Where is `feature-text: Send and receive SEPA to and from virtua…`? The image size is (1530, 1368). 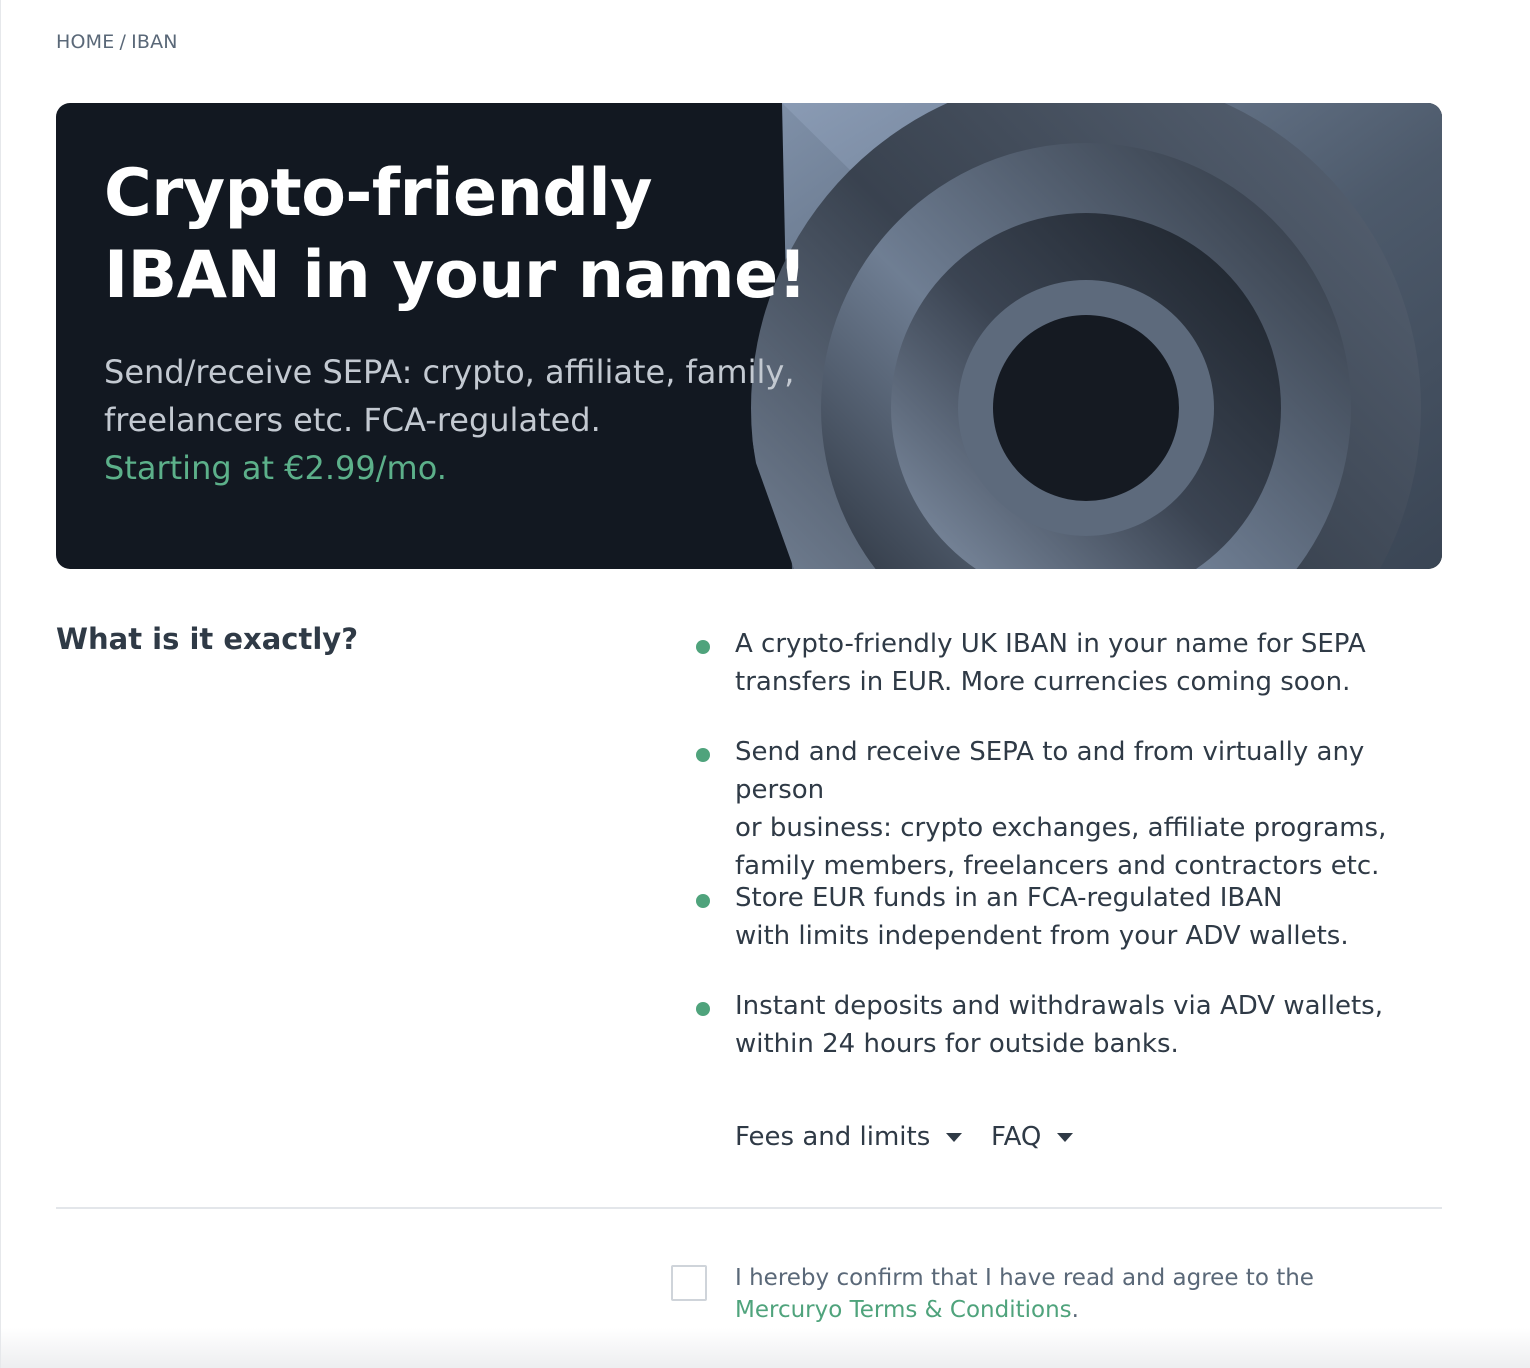 feature-text: Send and receive SEPA to and from virtua… is located at coordinates (1061, 809).